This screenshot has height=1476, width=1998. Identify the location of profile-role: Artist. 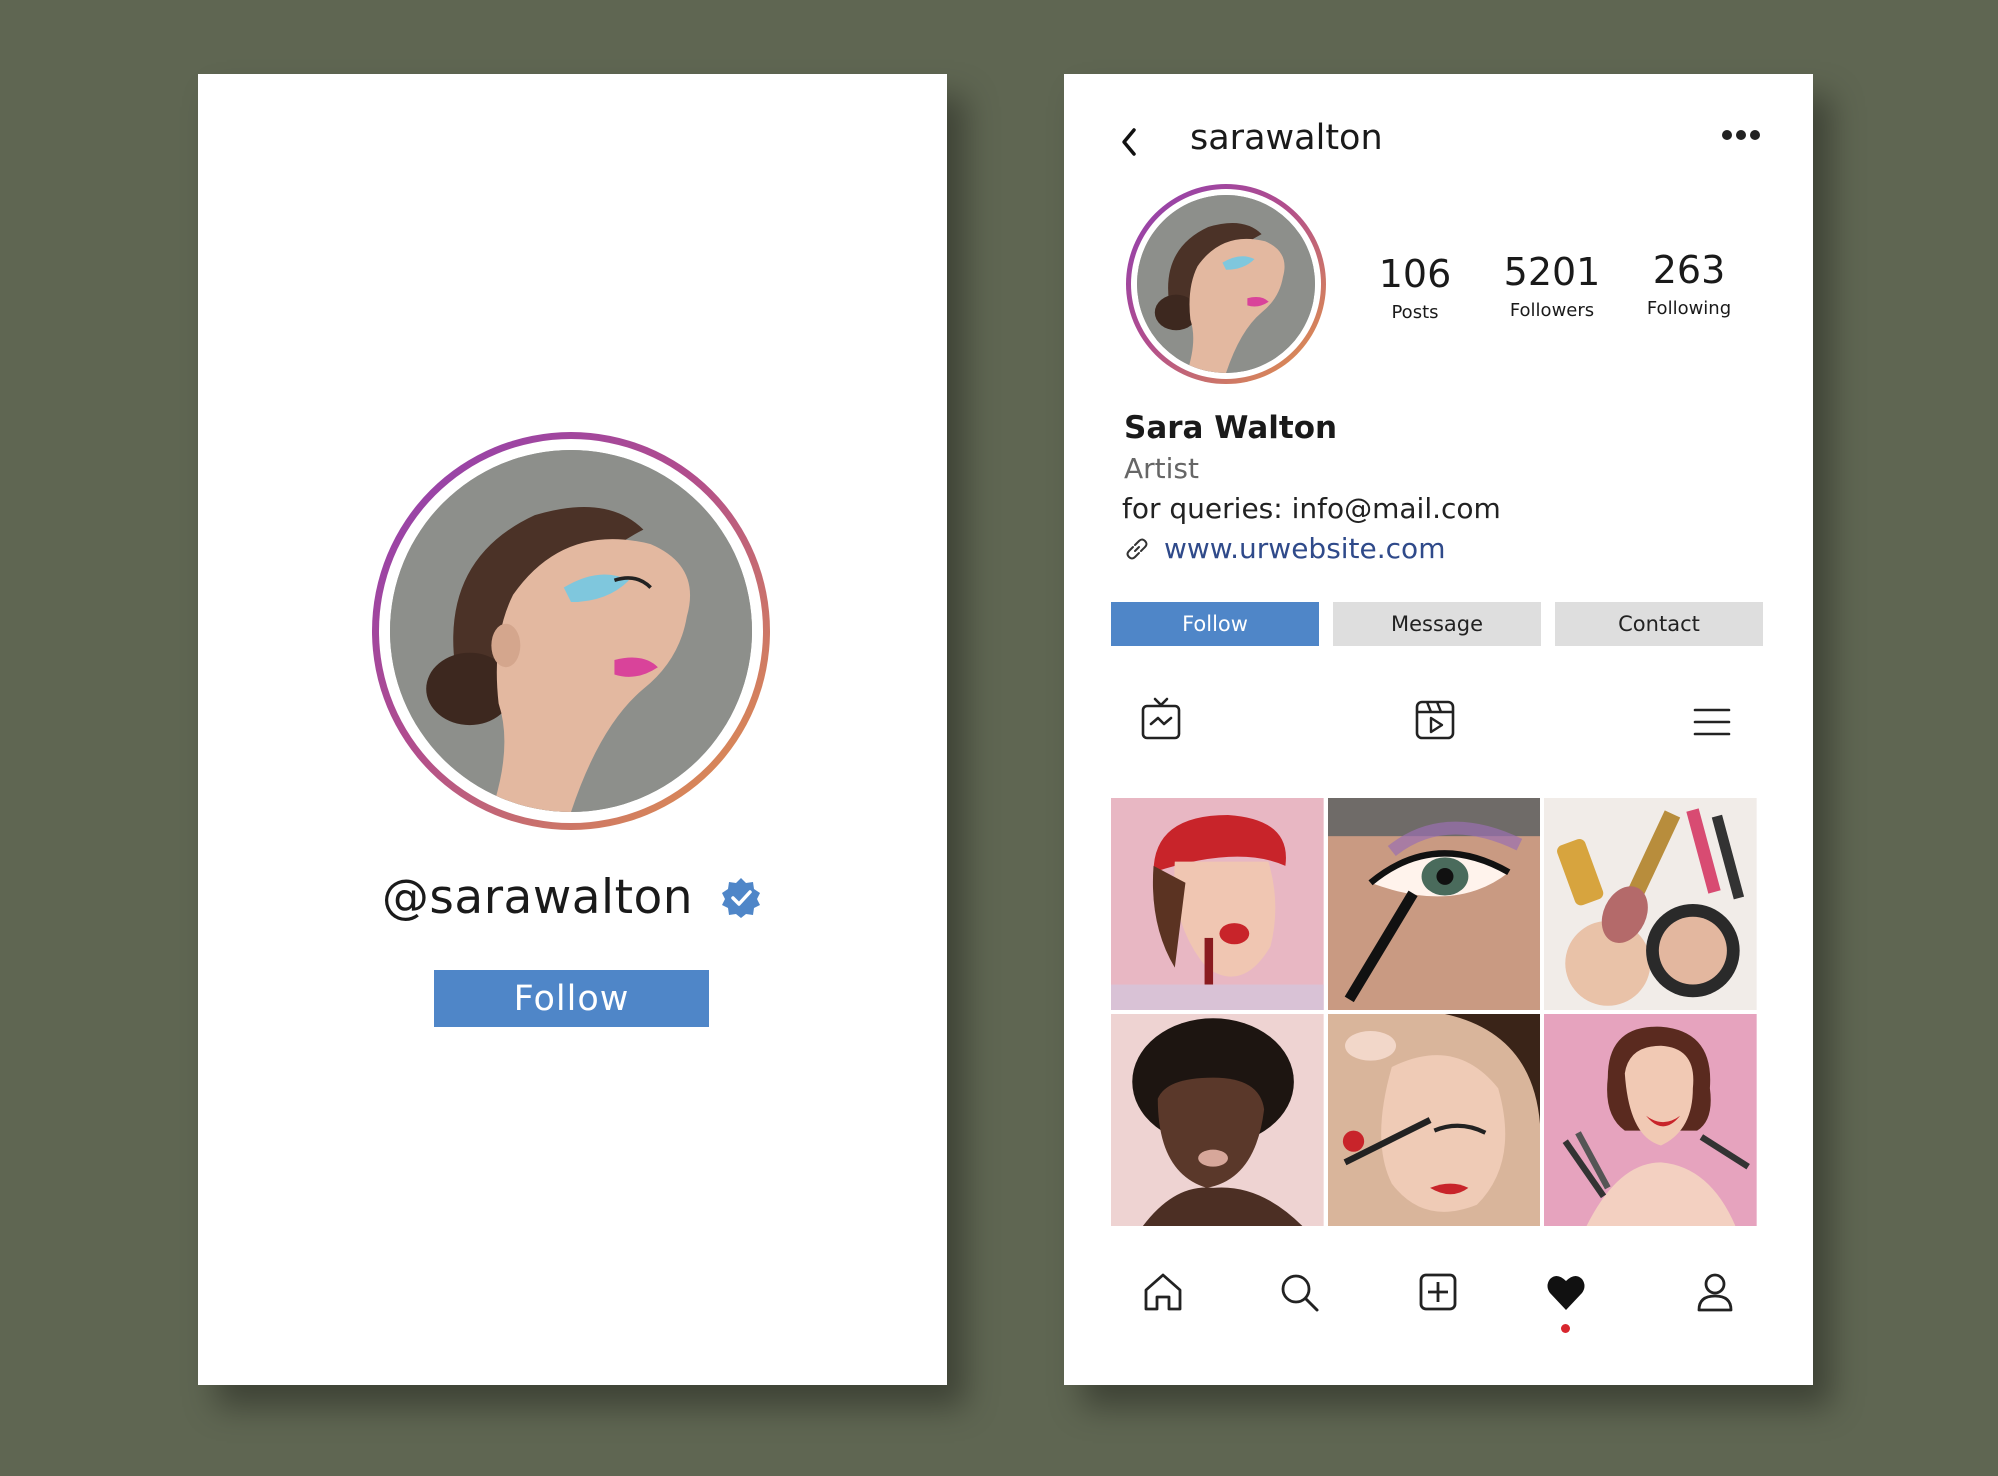
(1161, 468).